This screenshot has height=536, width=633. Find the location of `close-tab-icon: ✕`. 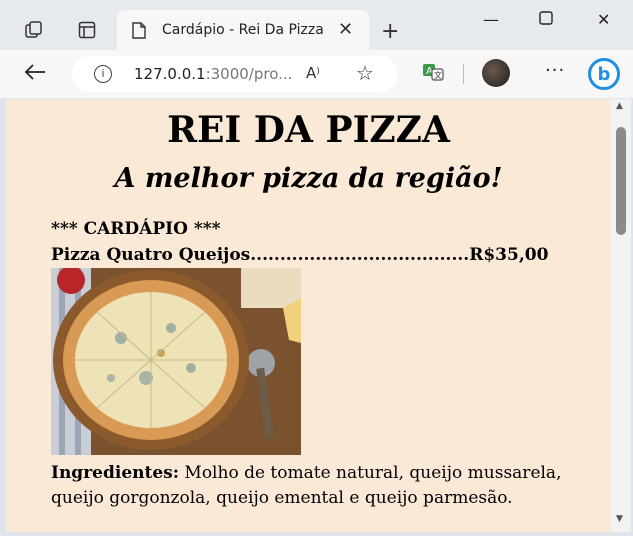

close-tab-icon: ✕ is located at coordinates (345, 29).